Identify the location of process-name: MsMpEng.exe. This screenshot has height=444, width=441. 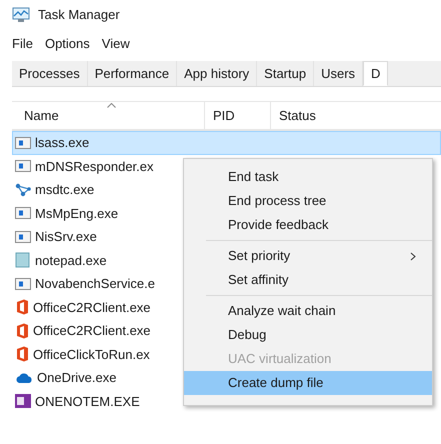
(76, 213).